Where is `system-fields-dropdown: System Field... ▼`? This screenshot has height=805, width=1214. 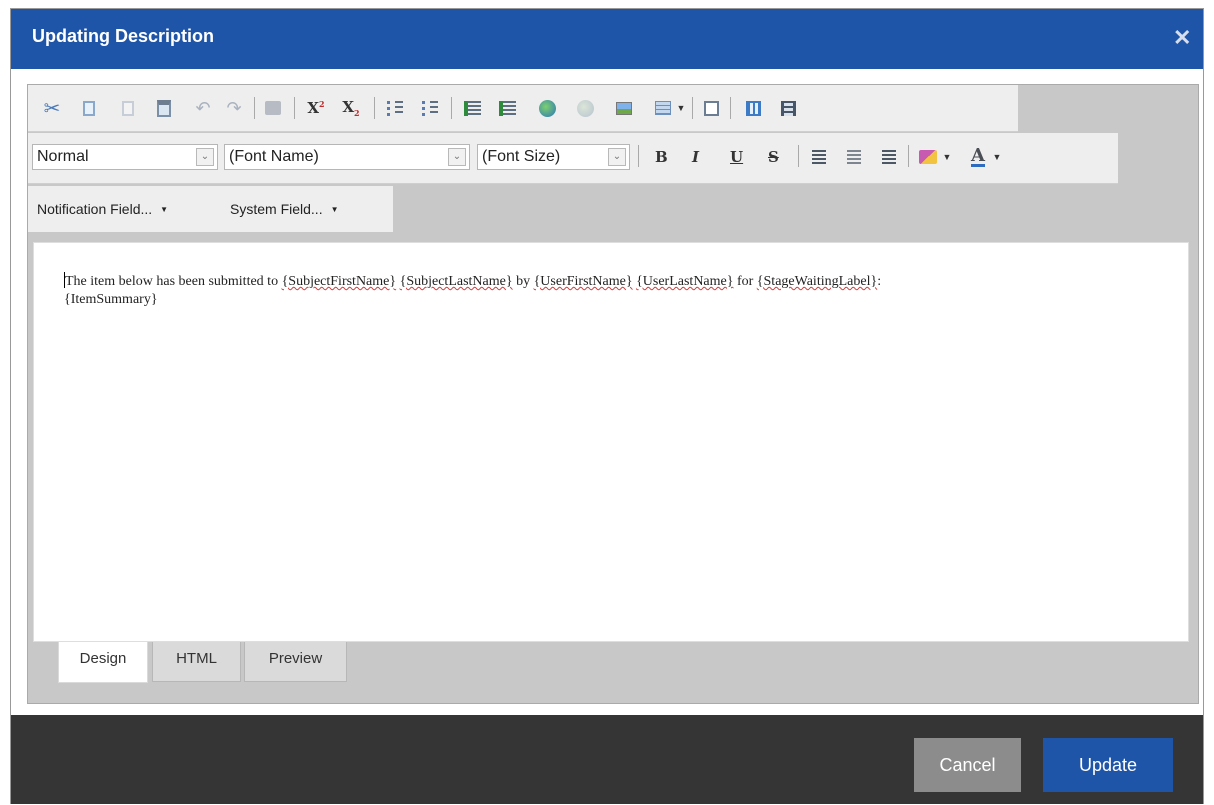 system-fields-dropdown: System Field... ▼ is located at coordinates (284, 209).